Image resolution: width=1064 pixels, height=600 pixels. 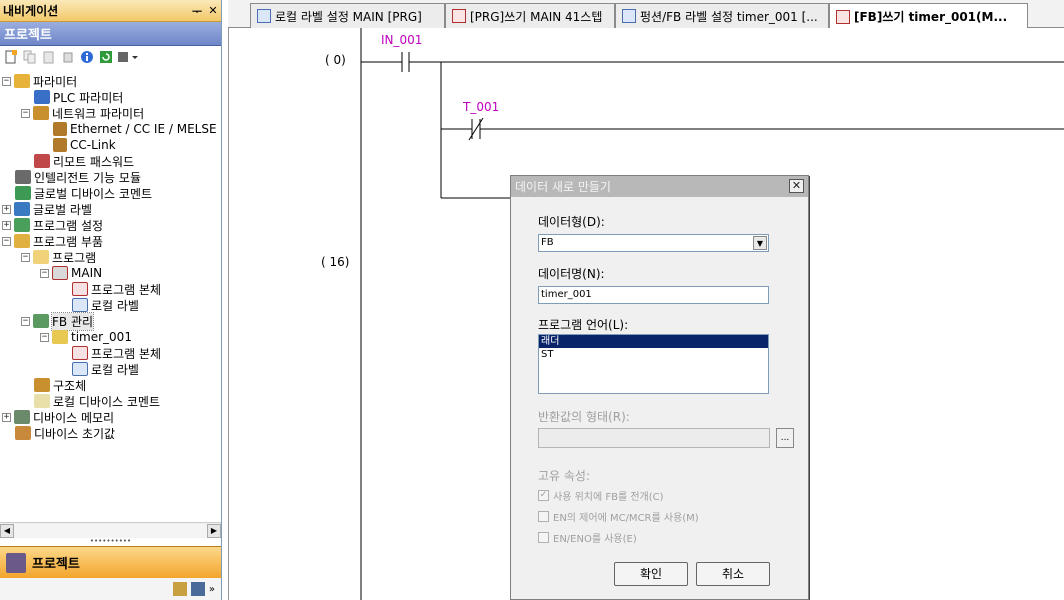 I want to click on new-data-icon, so click(x=10, y=57).